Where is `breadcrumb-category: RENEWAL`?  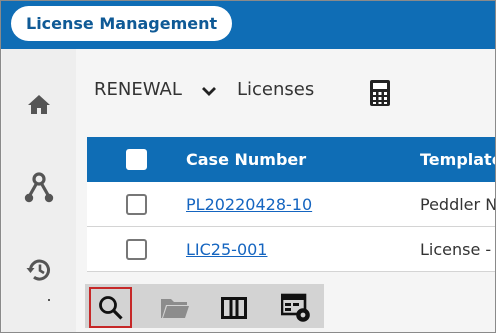
breadcrumb-category: RENEWAL is located at coordinates (138, 89).